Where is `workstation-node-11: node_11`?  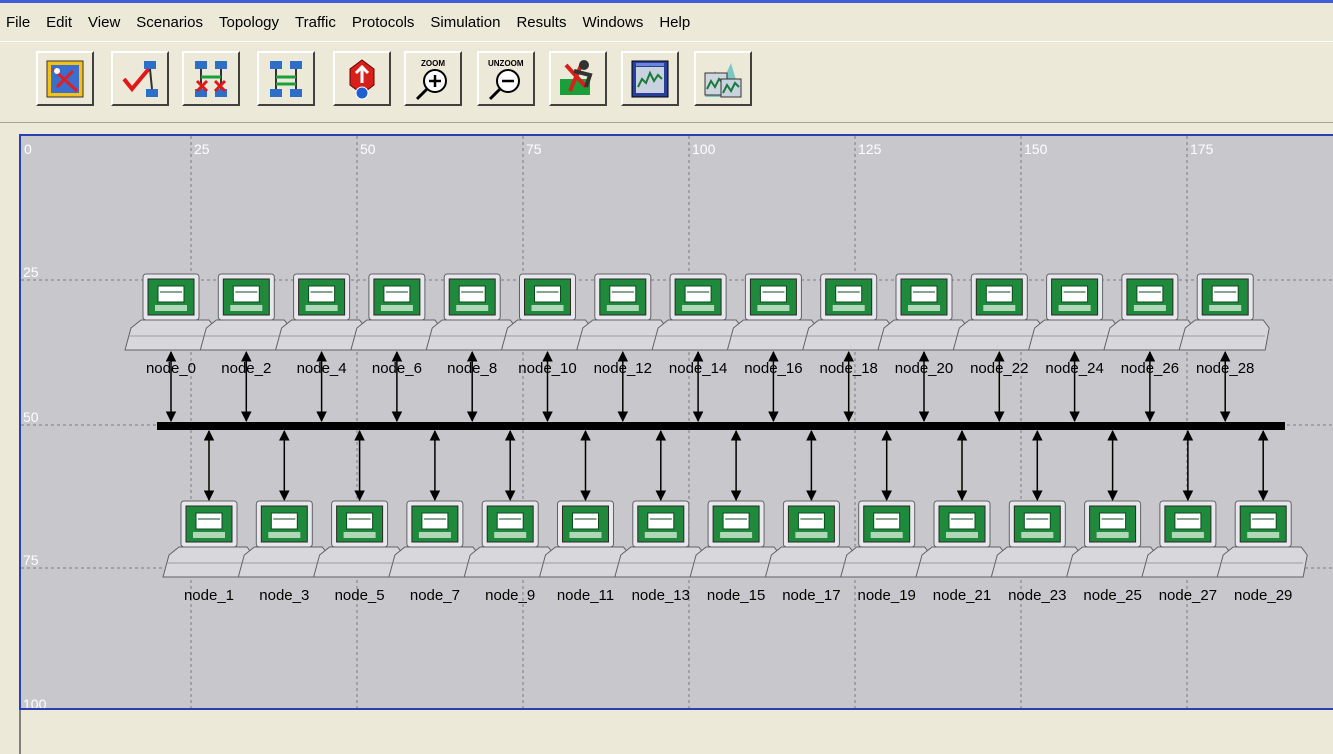
workstation-node-11: node_11 is located at coordinates (584, 552).